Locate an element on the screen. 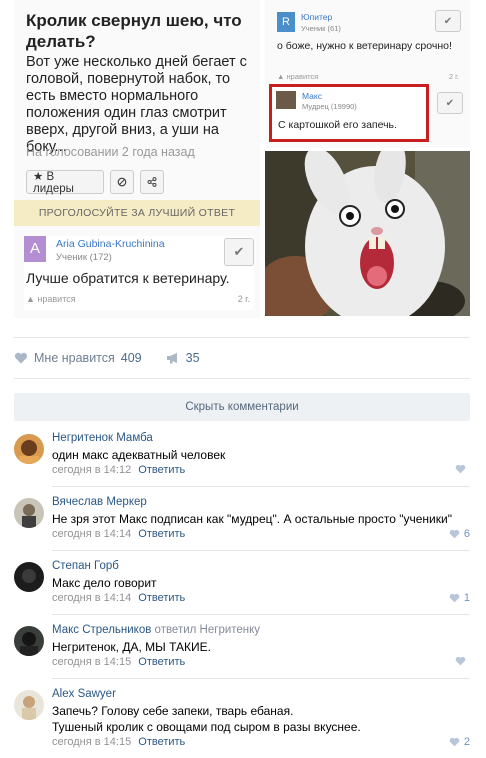 This screenshot has height=758, width=486. comment-text: один макс адекватный человек is located at coordinates (139, 455).